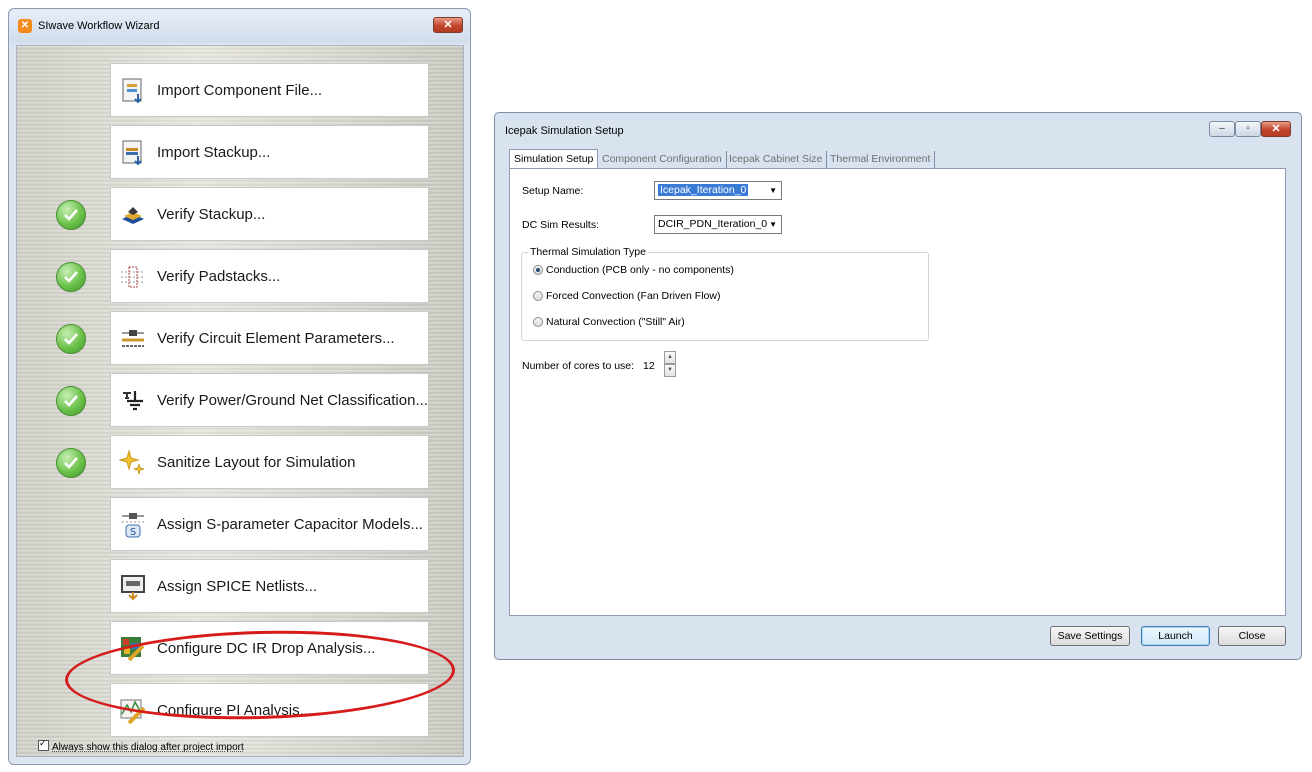 The height and width of the screenshot is (772, 1312). Describe the element at coordinates (133, 339) in the screenshot. I see `circuit-element-icon` at that location.